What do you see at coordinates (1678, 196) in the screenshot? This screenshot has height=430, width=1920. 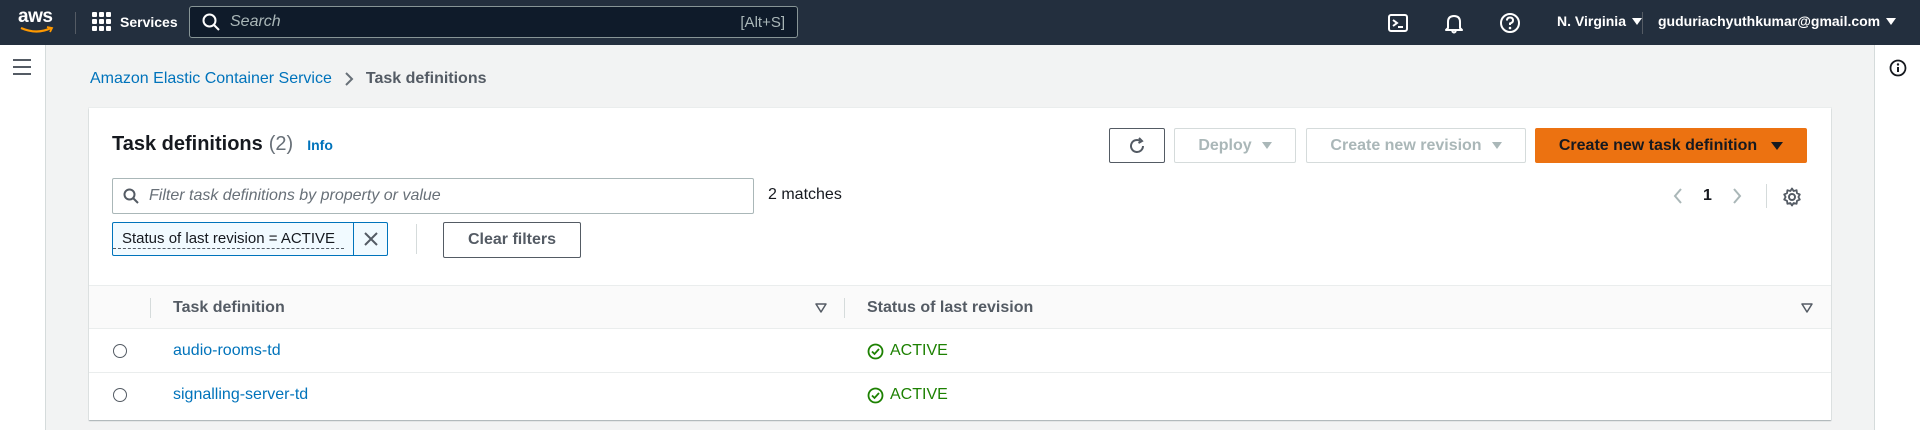 I see `chevron-left-icon` at bounding box center [1678, 196].